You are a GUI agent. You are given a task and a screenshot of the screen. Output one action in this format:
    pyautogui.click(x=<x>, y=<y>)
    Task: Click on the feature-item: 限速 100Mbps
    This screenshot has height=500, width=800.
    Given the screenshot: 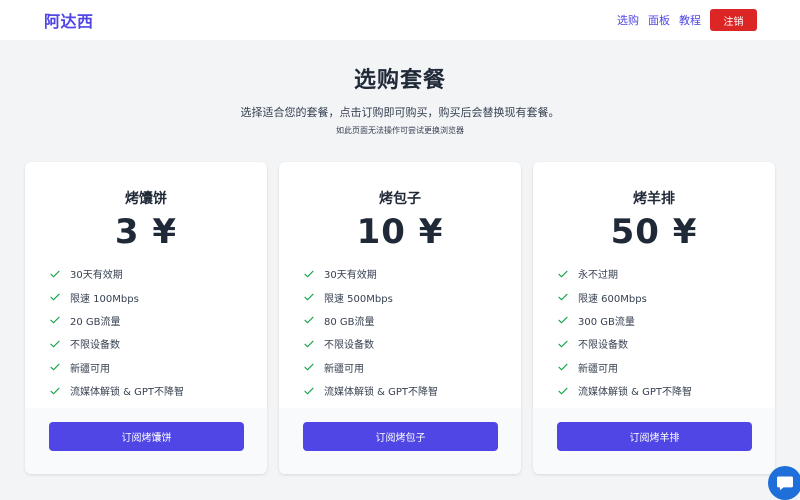 What is the action you would take?
    pyautogui.click(x=116, y=296)
    